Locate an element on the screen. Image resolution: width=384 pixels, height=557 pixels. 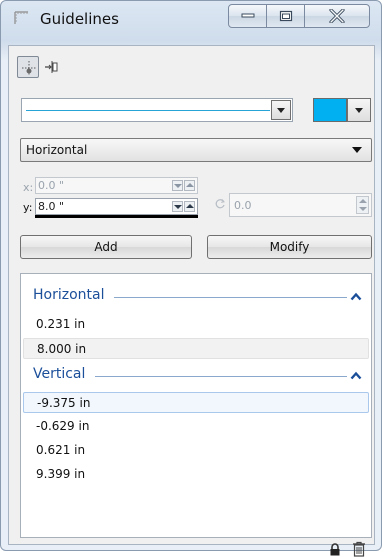
snap-to-guide-icon is located at coordinates (51, 67).